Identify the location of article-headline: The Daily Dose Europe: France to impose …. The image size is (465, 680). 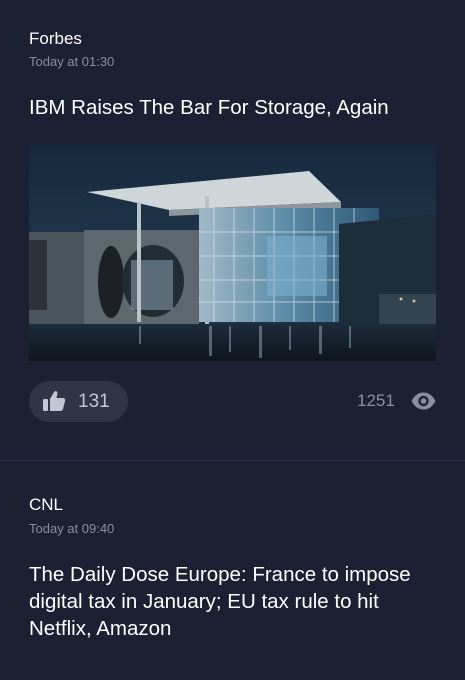
(234, 601).